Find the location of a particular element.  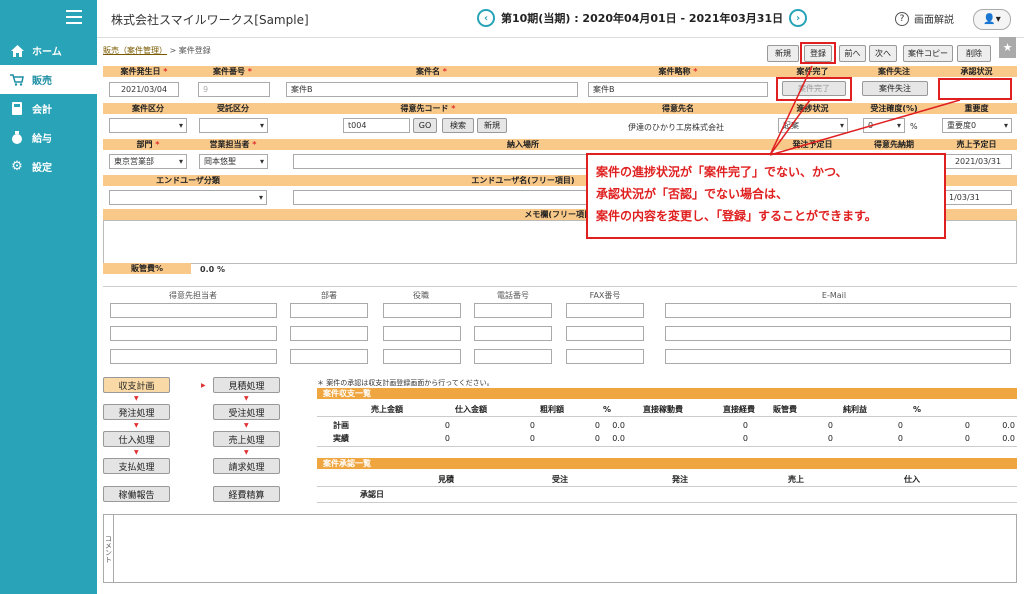

rep-select: 岡本悠聖 is located at coordinates (233, 161).